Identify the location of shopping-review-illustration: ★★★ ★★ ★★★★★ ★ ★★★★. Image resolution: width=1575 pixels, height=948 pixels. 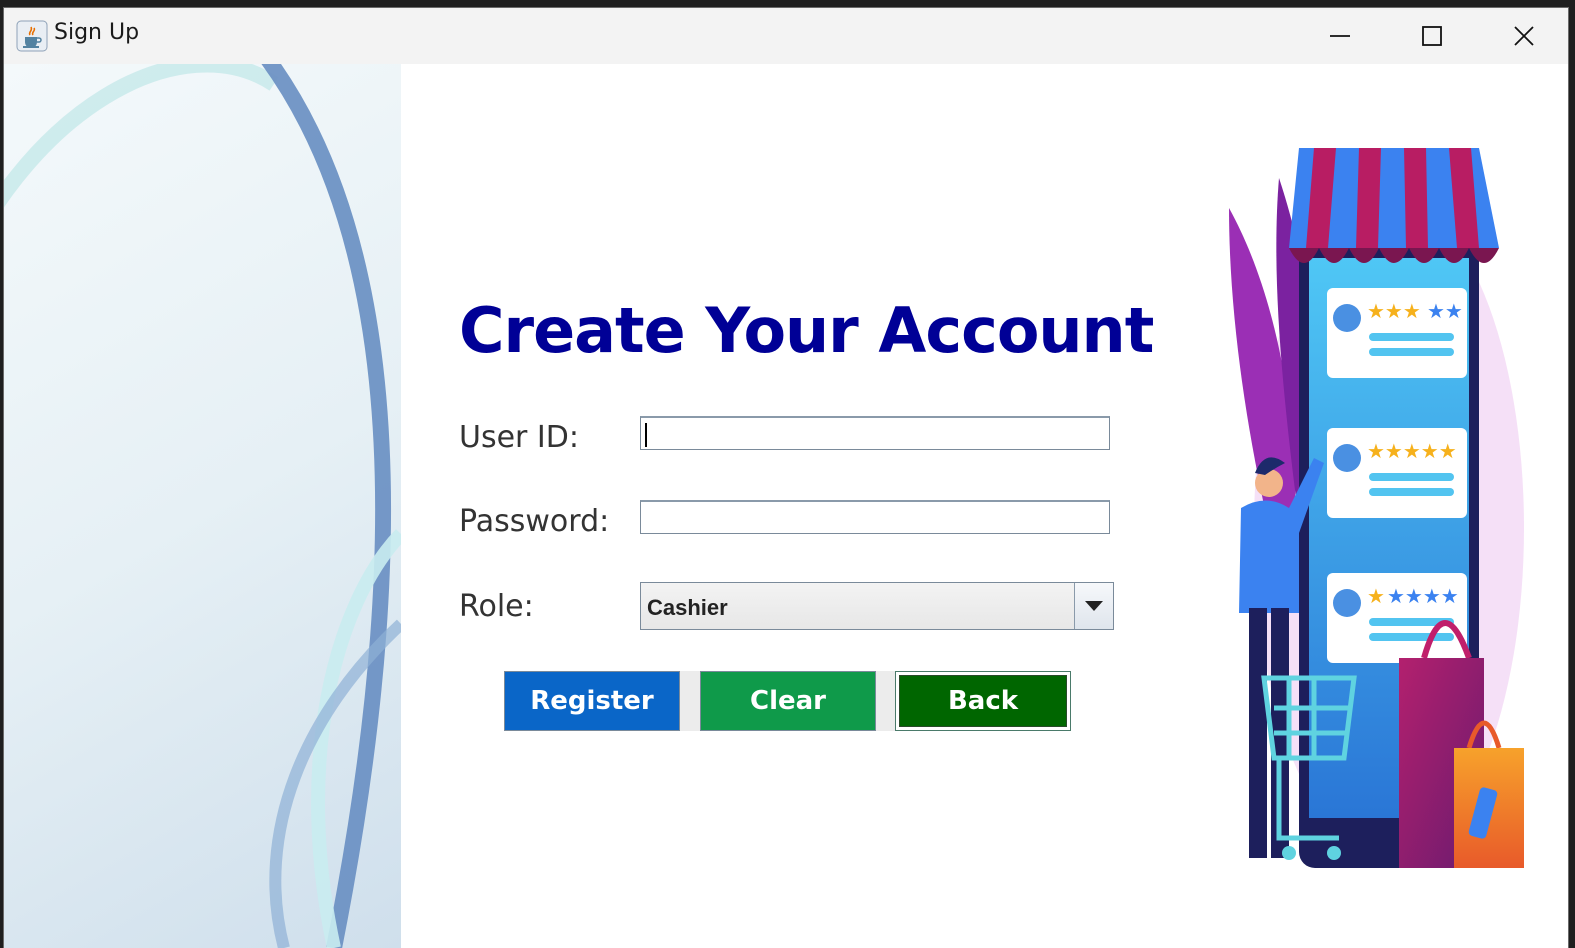
(1376, 508).